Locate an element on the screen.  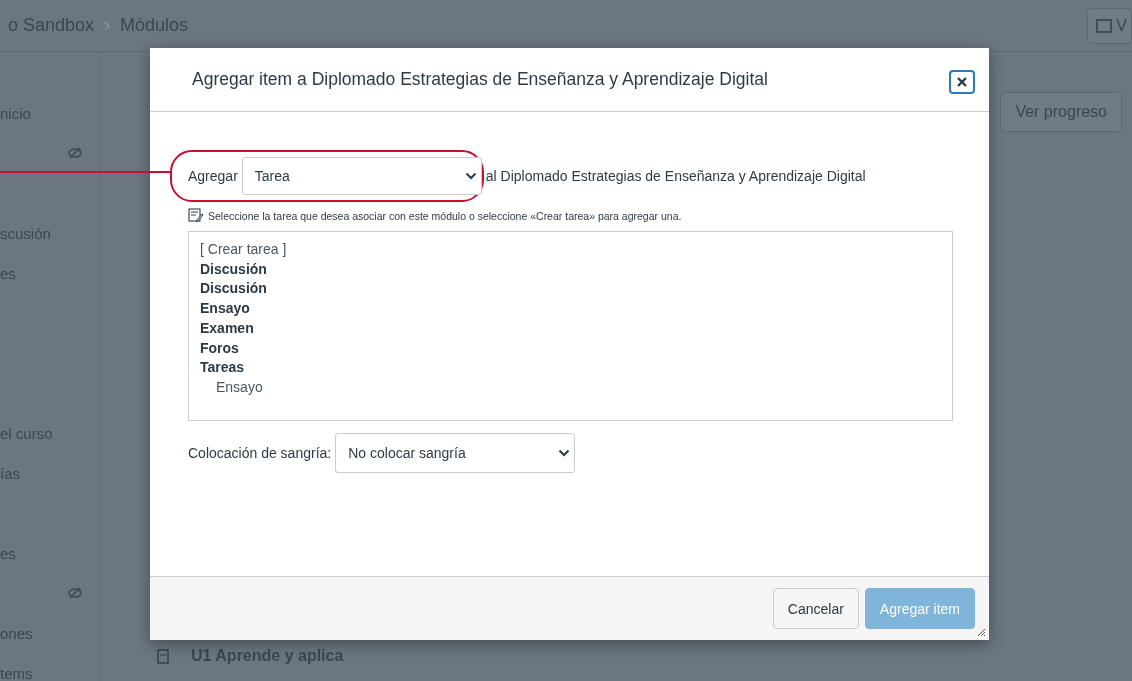
option-group-label: Foros is located at coordinates (219, 348).